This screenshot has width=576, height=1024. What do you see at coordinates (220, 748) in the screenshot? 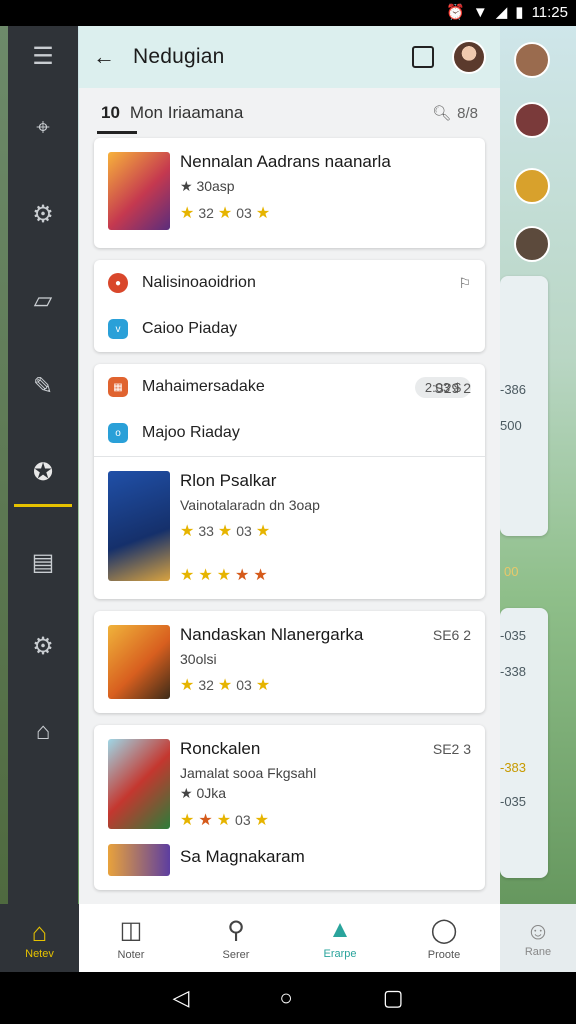
I see `game-title: Ronckalen` at bounding box center [220, 748].